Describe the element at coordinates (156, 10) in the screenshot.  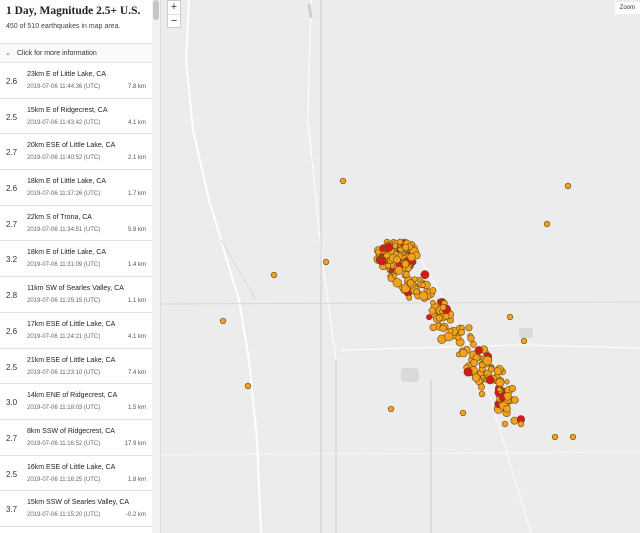
I see `scrollbar-thumb` at that location.